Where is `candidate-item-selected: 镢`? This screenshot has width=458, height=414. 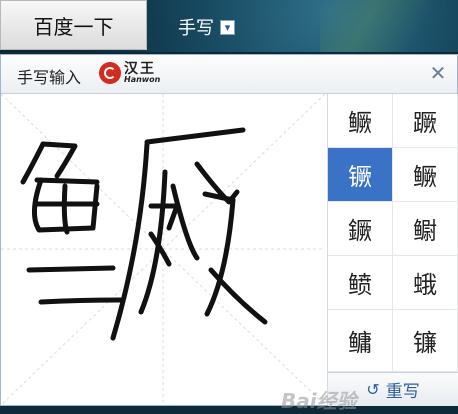
candidate-item-selected: 镢 is located at coordinates (360, 175).